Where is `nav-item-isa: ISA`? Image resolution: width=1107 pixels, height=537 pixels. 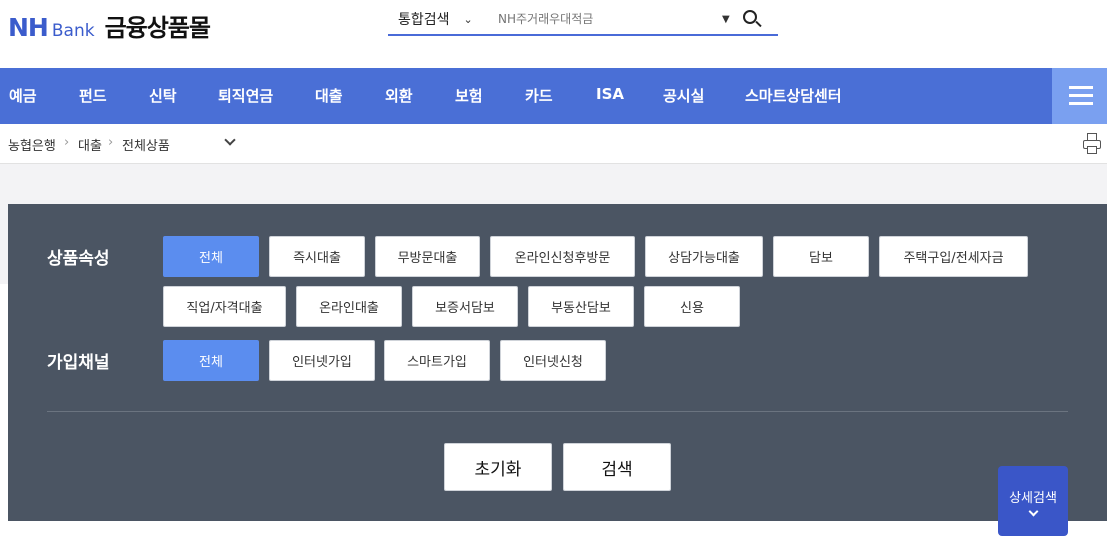 nav-item-isa: ISA is located at coordinates (610, 94).